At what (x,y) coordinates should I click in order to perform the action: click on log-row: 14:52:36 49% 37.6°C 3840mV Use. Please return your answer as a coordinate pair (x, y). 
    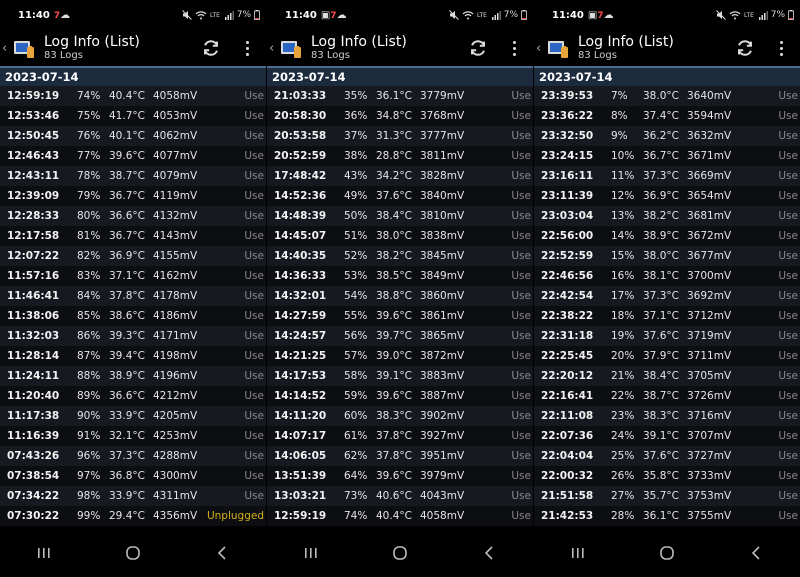
    Looking at the image, I should click on (400, 196).